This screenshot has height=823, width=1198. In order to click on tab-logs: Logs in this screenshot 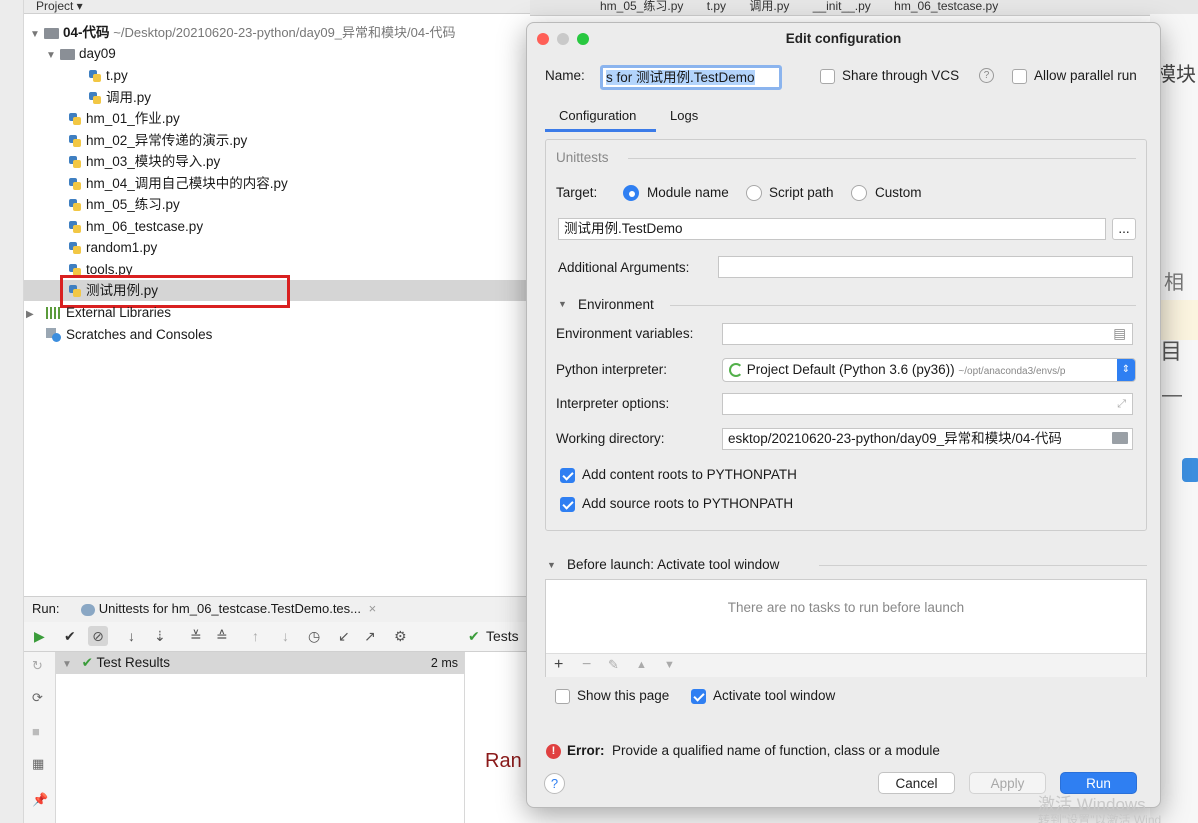, I will do `click(684, 115)`.